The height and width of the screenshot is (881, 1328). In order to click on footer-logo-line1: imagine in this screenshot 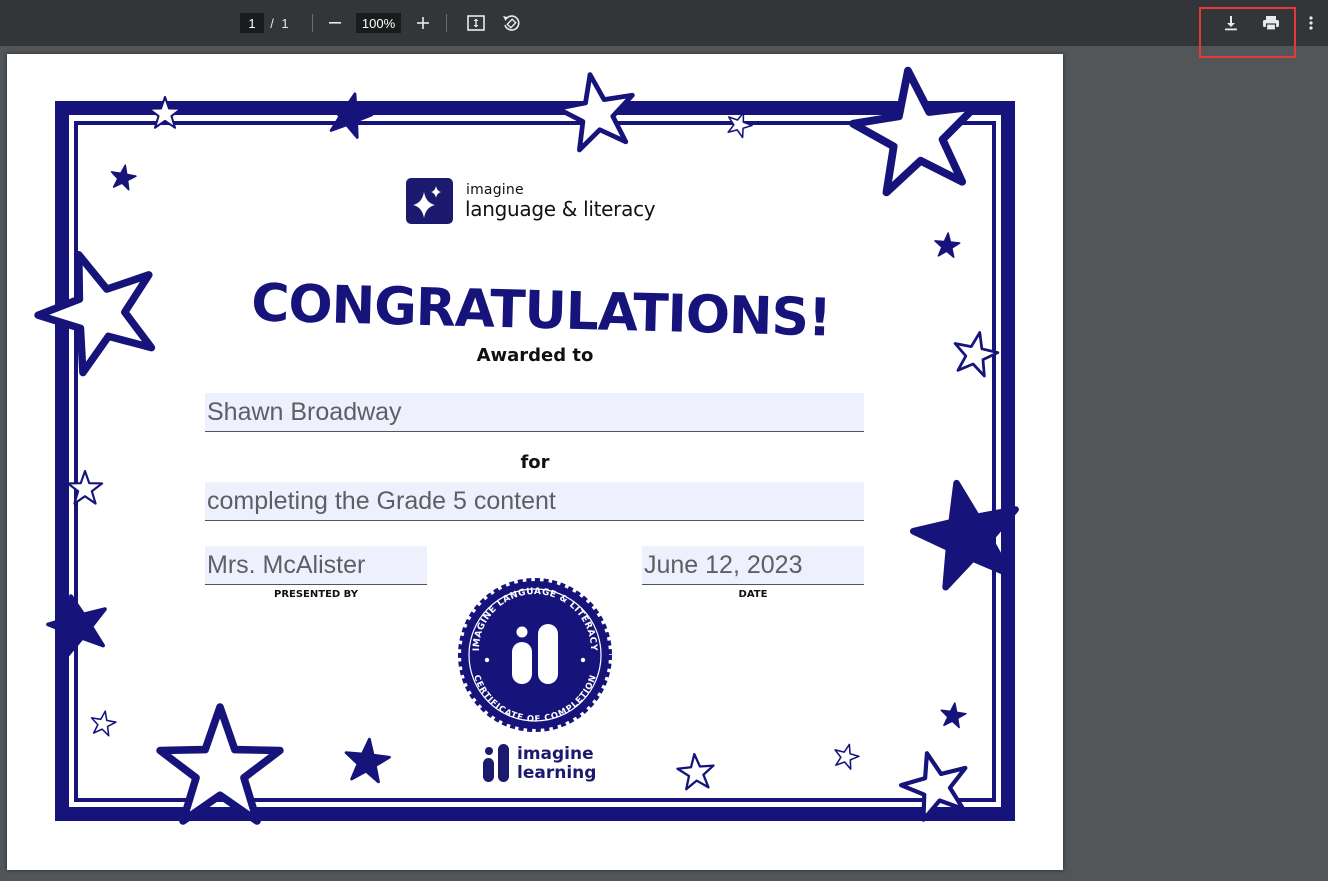, I will do `click(555, 754)`.